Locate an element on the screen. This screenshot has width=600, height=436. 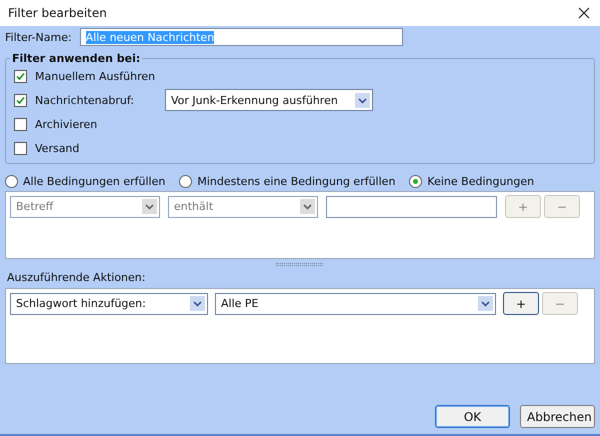
checkbox-label: Archivieren is located at coordinates (100, 124).